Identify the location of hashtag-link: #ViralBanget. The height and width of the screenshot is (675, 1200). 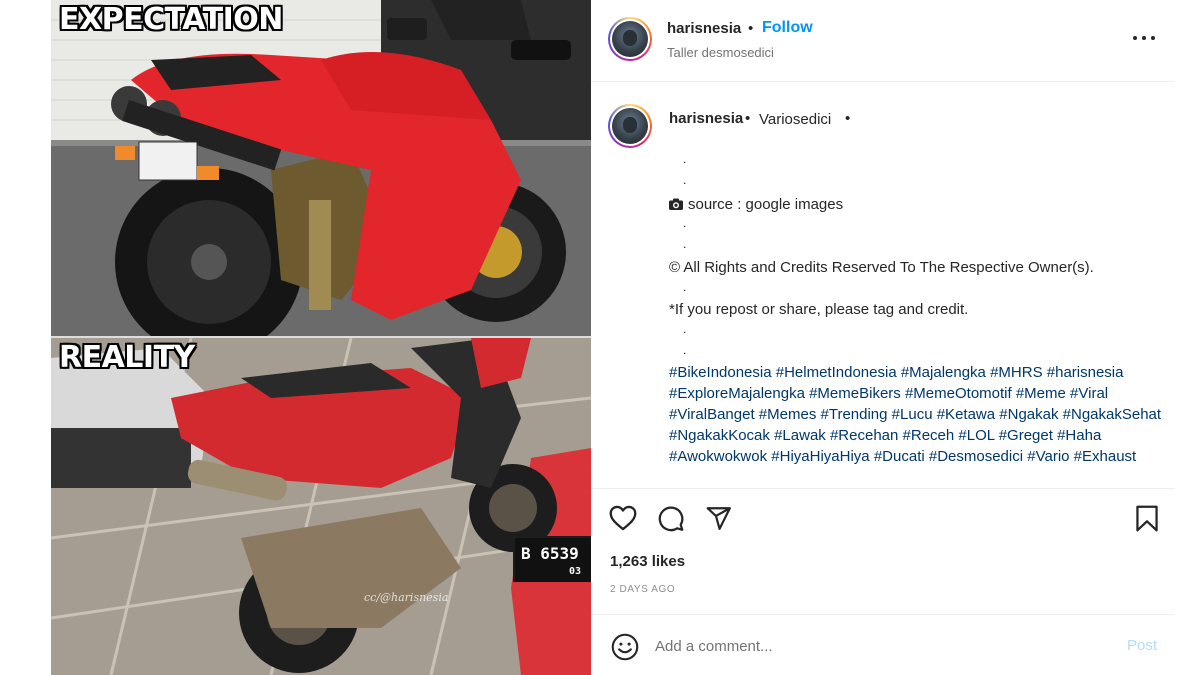
(712, 414).